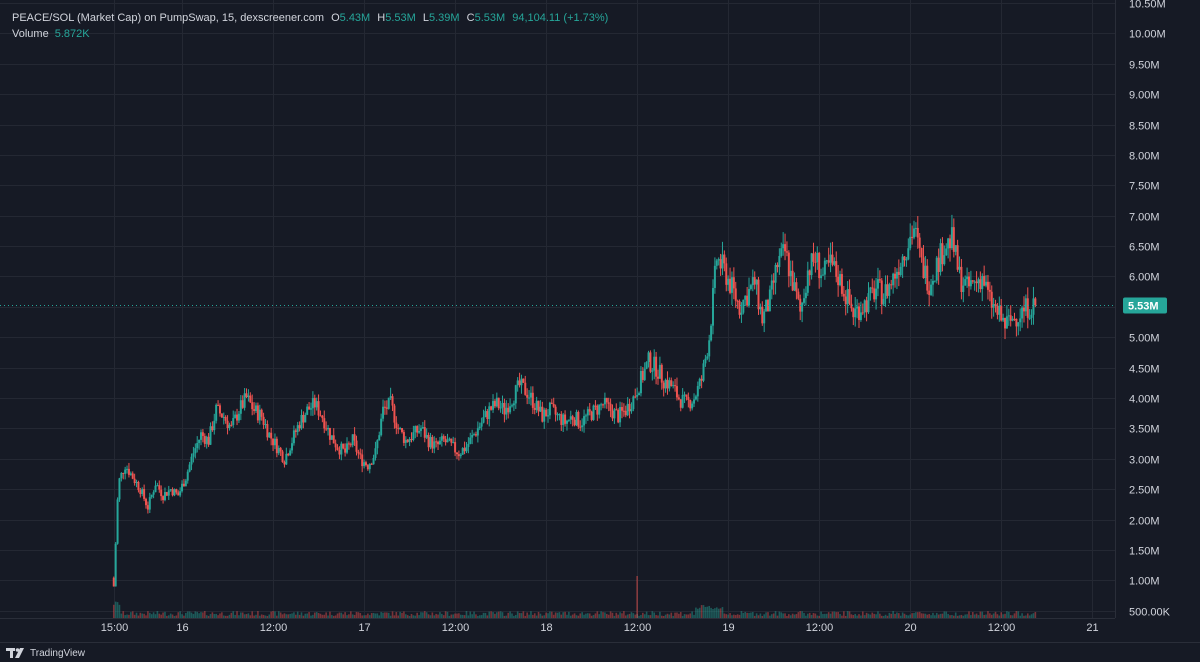 The image size is (1200, 662). What do you see at coordinates (1144, 278) in the screenshot?
I see `y-tick-label: 6.00M` at bounding box center [1144, 278].